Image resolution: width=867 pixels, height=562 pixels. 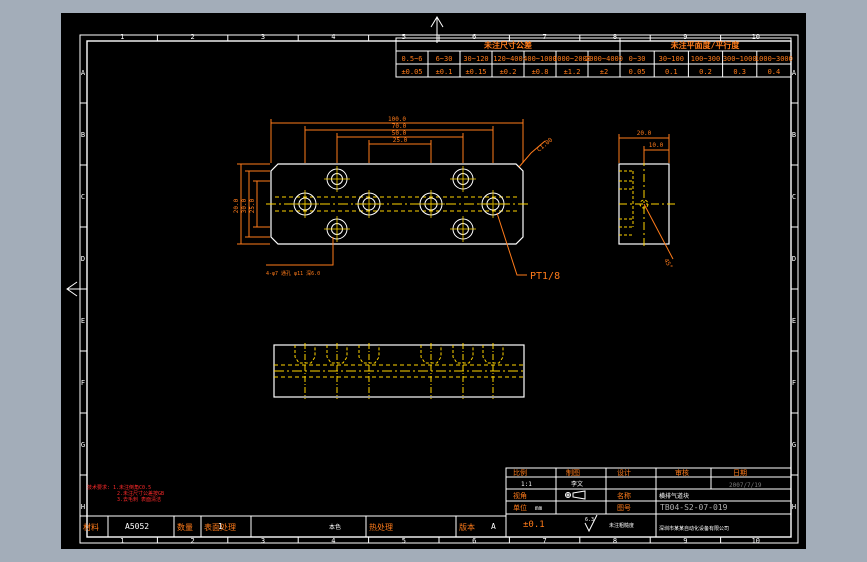 What do you see at coordinates (139, 499) in the screenshot?
I see `note-line-3: 3.去毛刺 表面清洁` at bounding box center [139, 499].